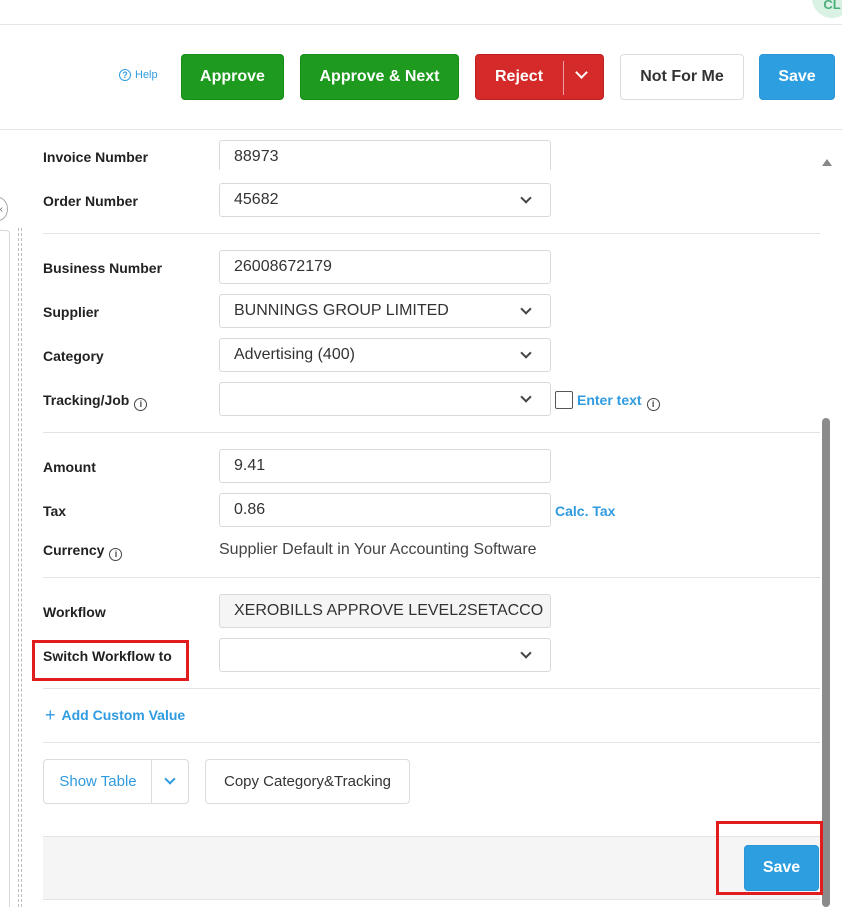 Image resolution: width=842 pixels, height=907 pixels. Describe the element at coordinates (389, 610) in the screenshot. I see `workflow-value: XEROBILLS APPROVE LEVEL2SETACCO` at that location.